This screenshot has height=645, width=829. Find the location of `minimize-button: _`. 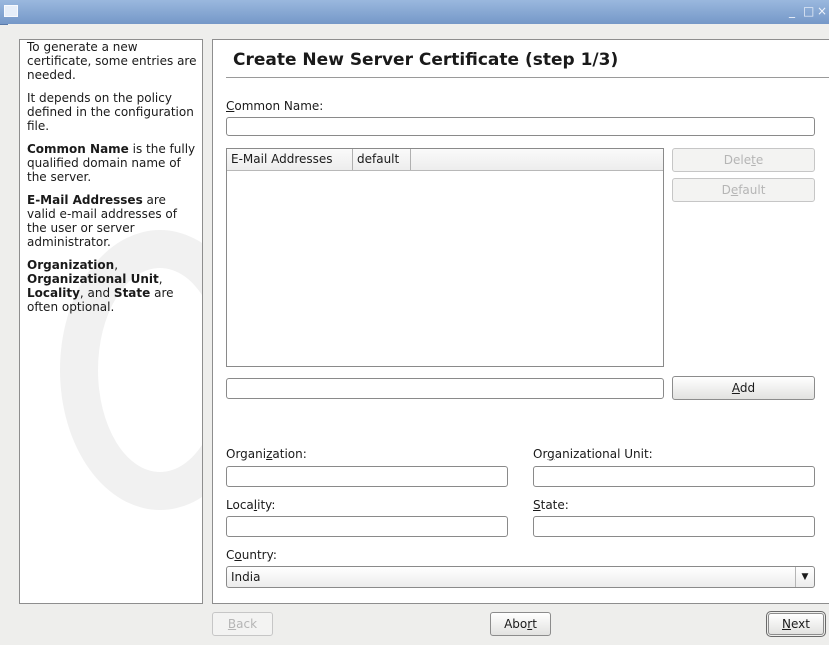

minimize-button: _ is located at coordinates (792, 11).